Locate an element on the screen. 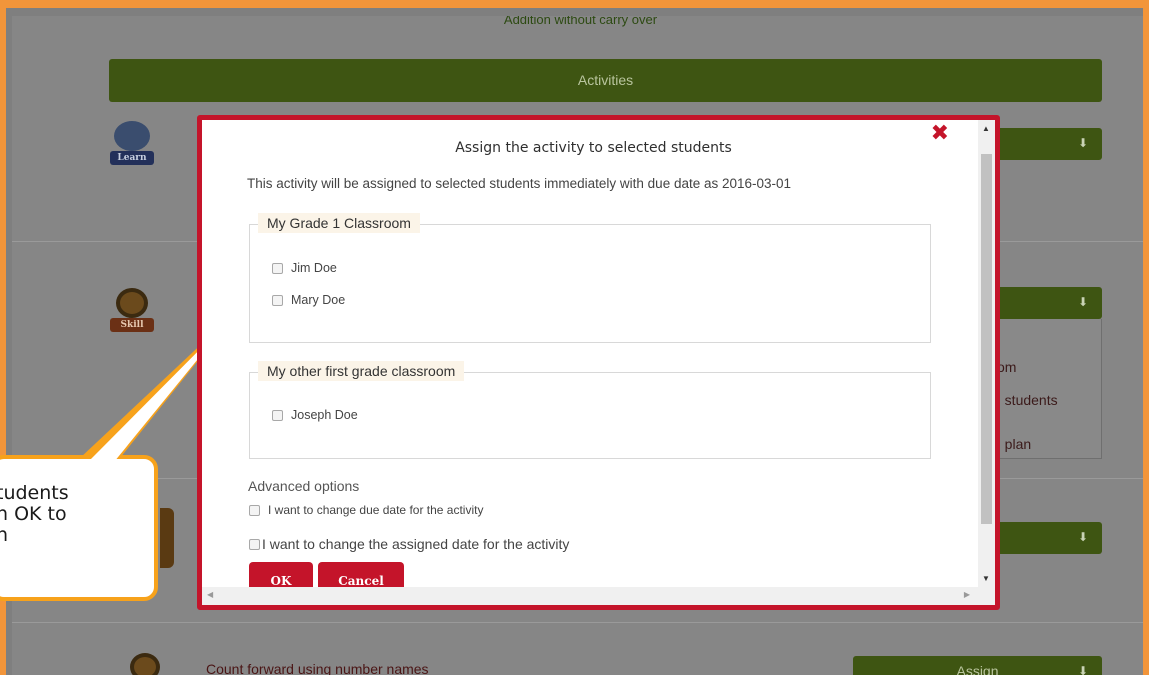 Image resolution: width=1149 pixels, height=675 pixels. assign-button: Assign ⬇ is located at coordinates (977, 665).